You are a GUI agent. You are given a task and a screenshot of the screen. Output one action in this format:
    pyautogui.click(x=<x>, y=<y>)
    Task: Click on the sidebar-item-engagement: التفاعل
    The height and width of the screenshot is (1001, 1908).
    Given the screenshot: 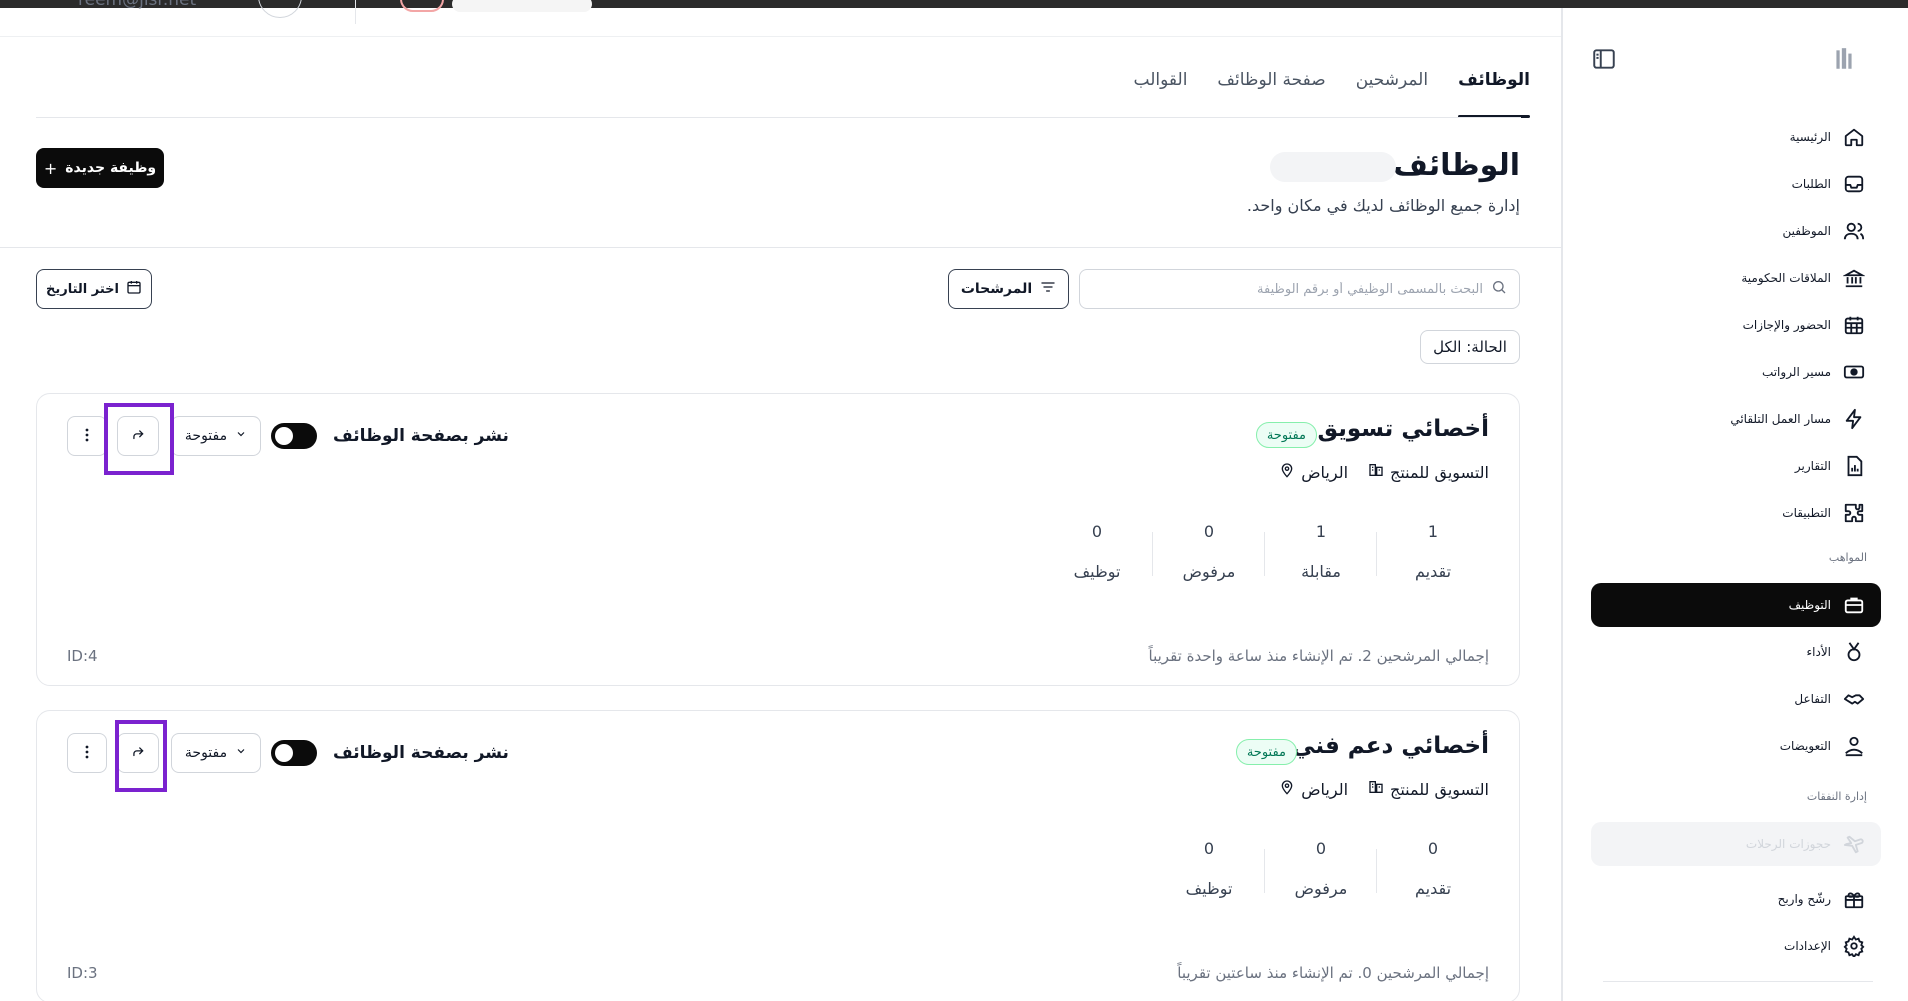 What is the action you would take?
    pyautogui.click(x=1736, y=699)
    